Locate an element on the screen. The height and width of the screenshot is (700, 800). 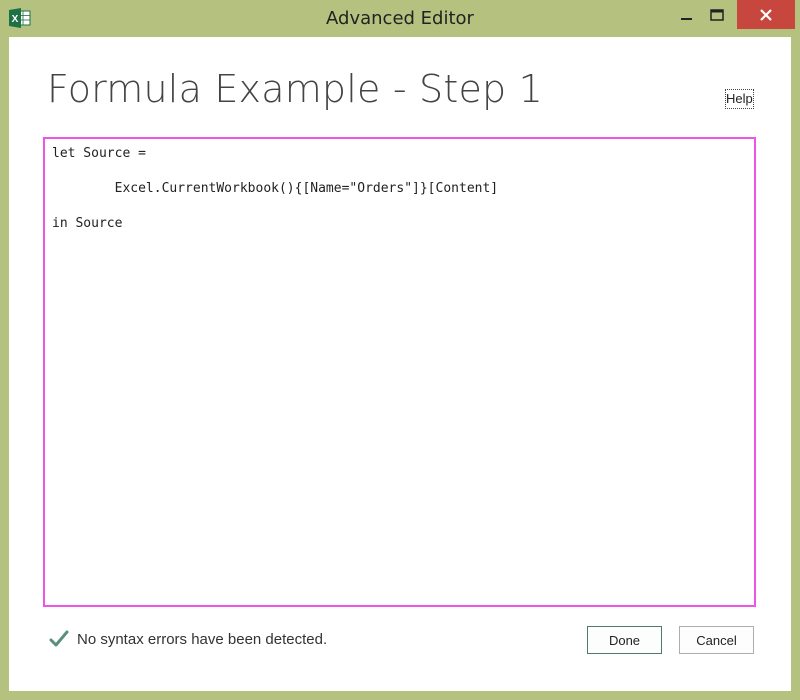
maximize-icon is located at coordinates (717, 15).